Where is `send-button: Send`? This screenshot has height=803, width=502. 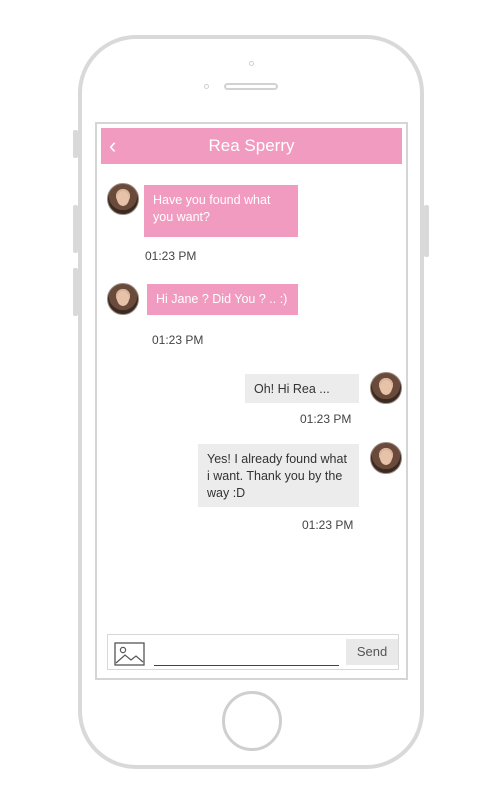
send-button: Send is located at coordinates (372, 652).